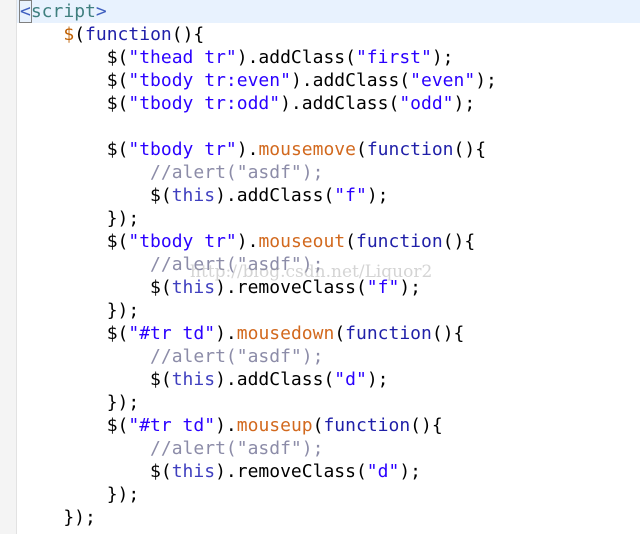 The image size is (640, 534). I want to click on code-line: $(this).removeClass("d");, so click(327, 471).